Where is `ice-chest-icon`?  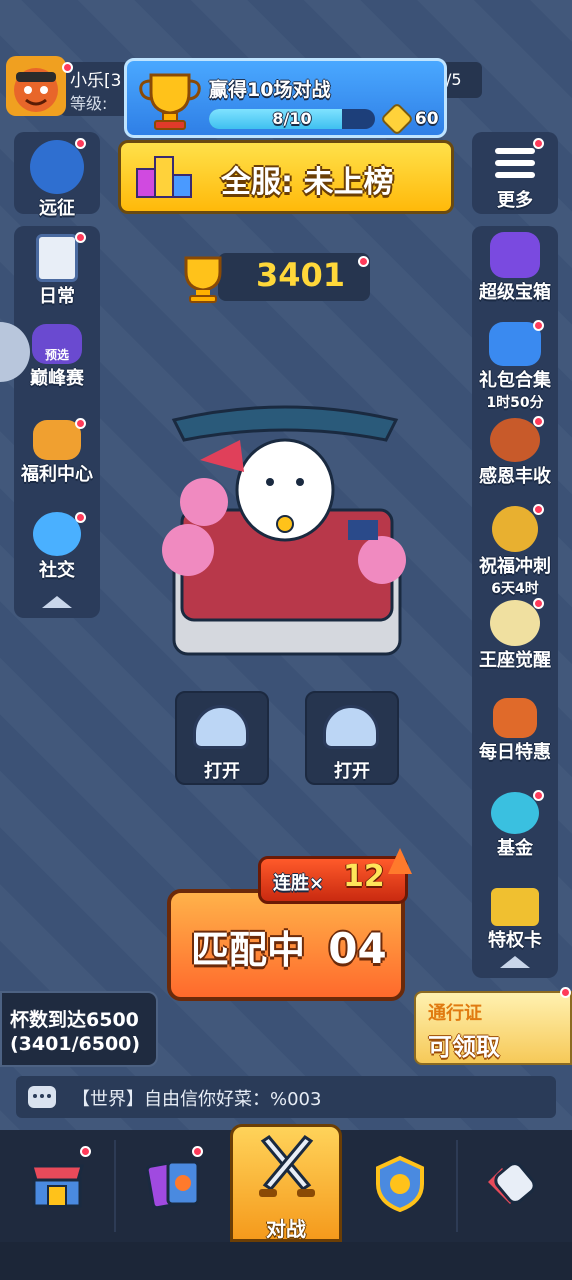 ice-chest-icon is located at coordinates (351, 727).